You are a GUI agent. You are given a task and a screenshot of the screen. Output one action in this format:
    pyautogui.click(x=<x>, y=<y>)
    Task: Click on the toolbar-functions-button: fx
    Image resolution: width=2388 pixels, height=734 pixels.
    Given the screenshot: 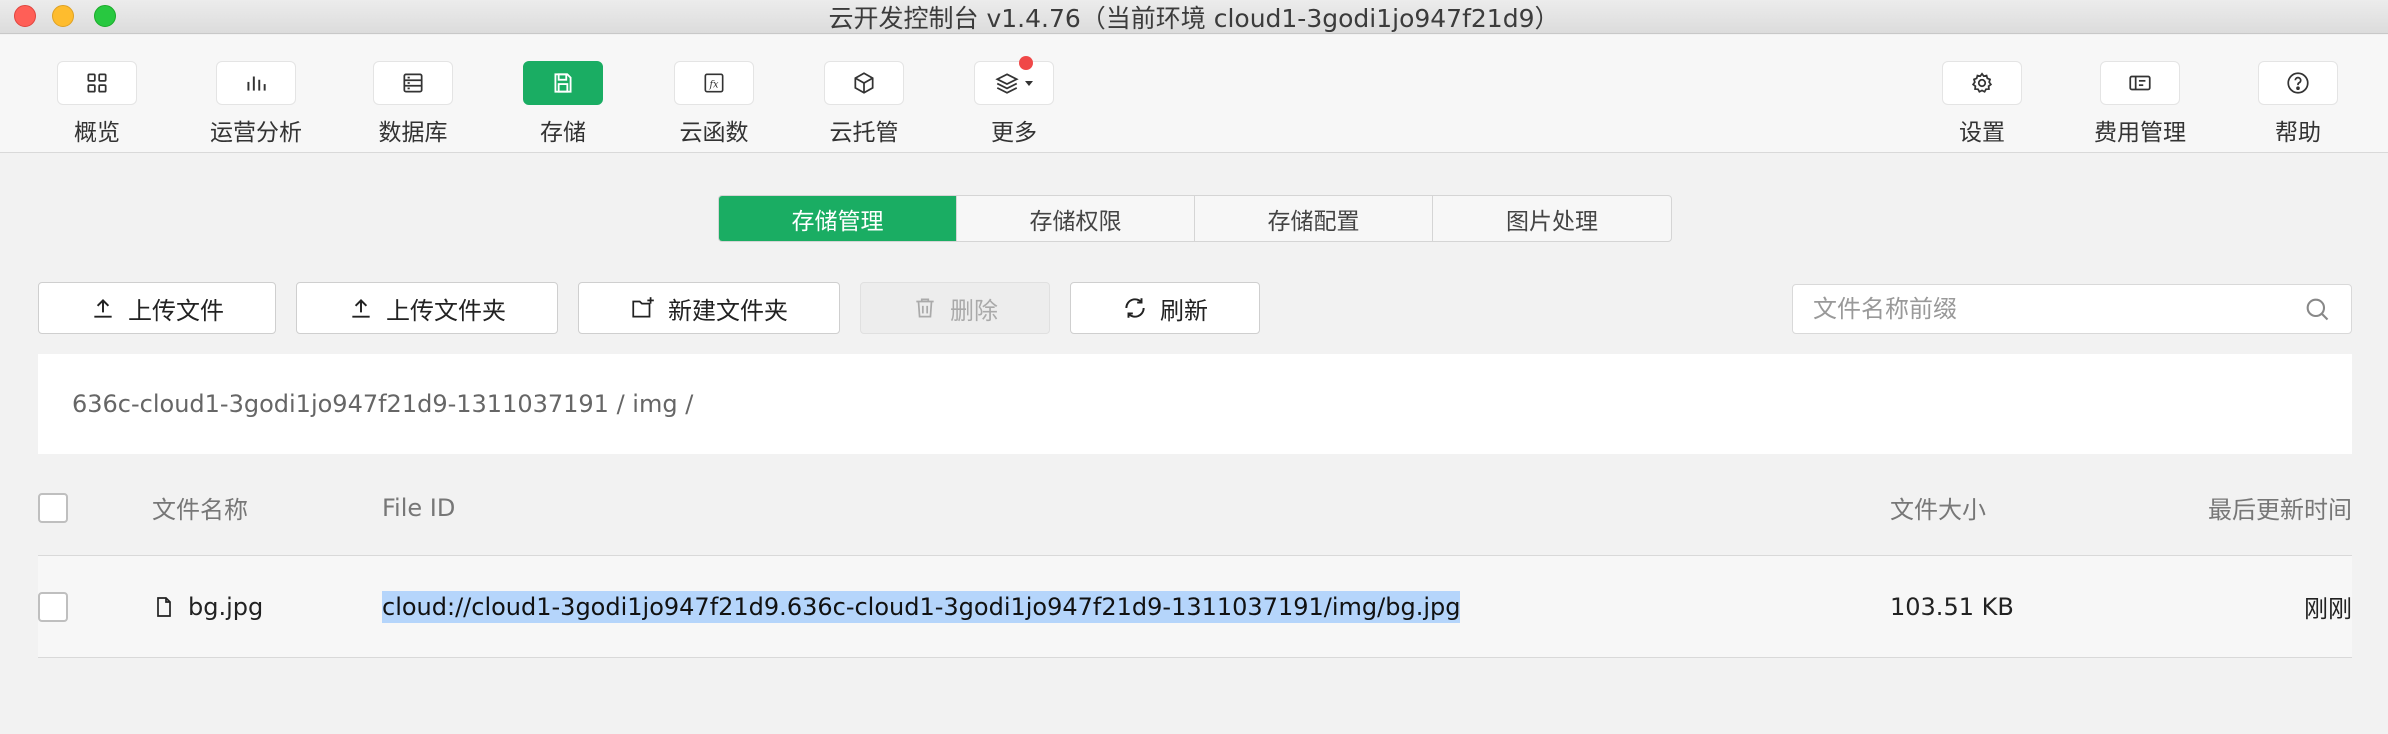 What is the action you would take?
    pyautogui.click(x=714, y=83)
    